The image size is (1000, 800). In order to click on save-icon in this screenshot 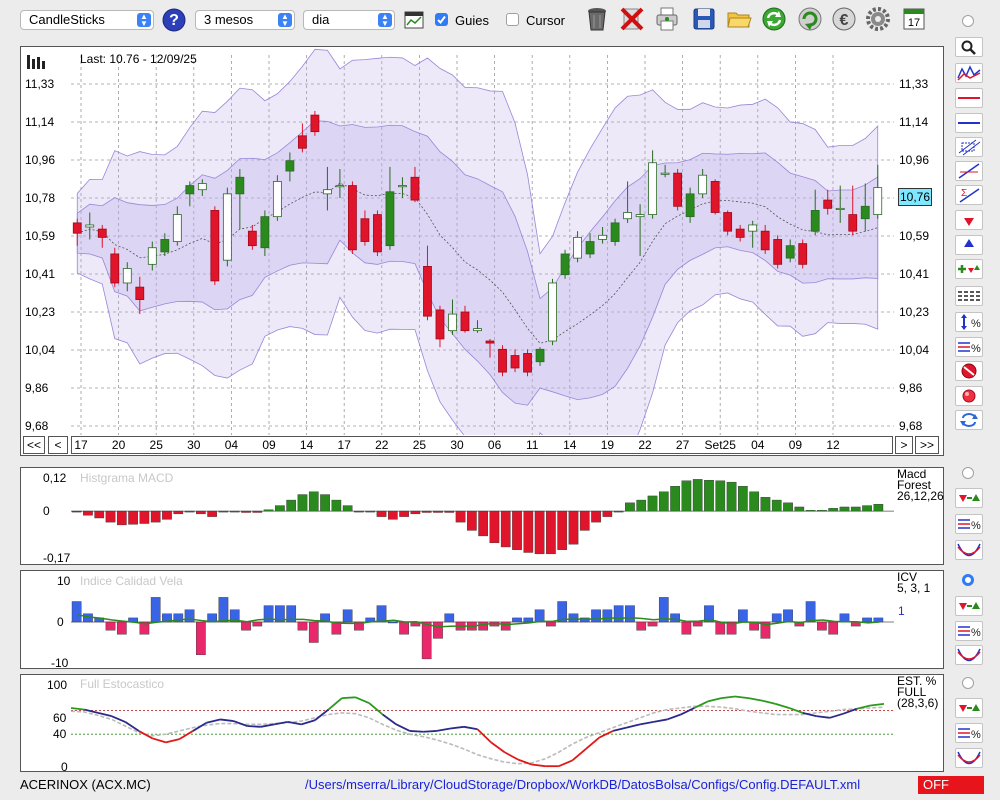, I will do `click(704, 19)`.